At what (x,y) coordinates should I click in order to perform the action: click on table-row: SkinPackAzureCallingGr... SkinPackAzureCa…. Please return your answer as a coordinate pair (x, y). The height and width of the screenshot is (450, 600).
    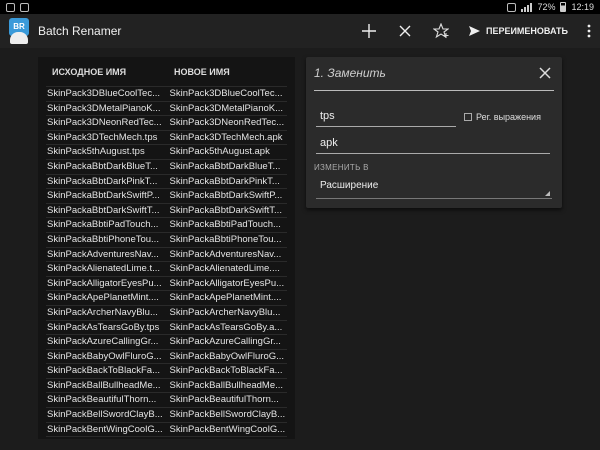
    Looking at the image, I should click on (166, 341).